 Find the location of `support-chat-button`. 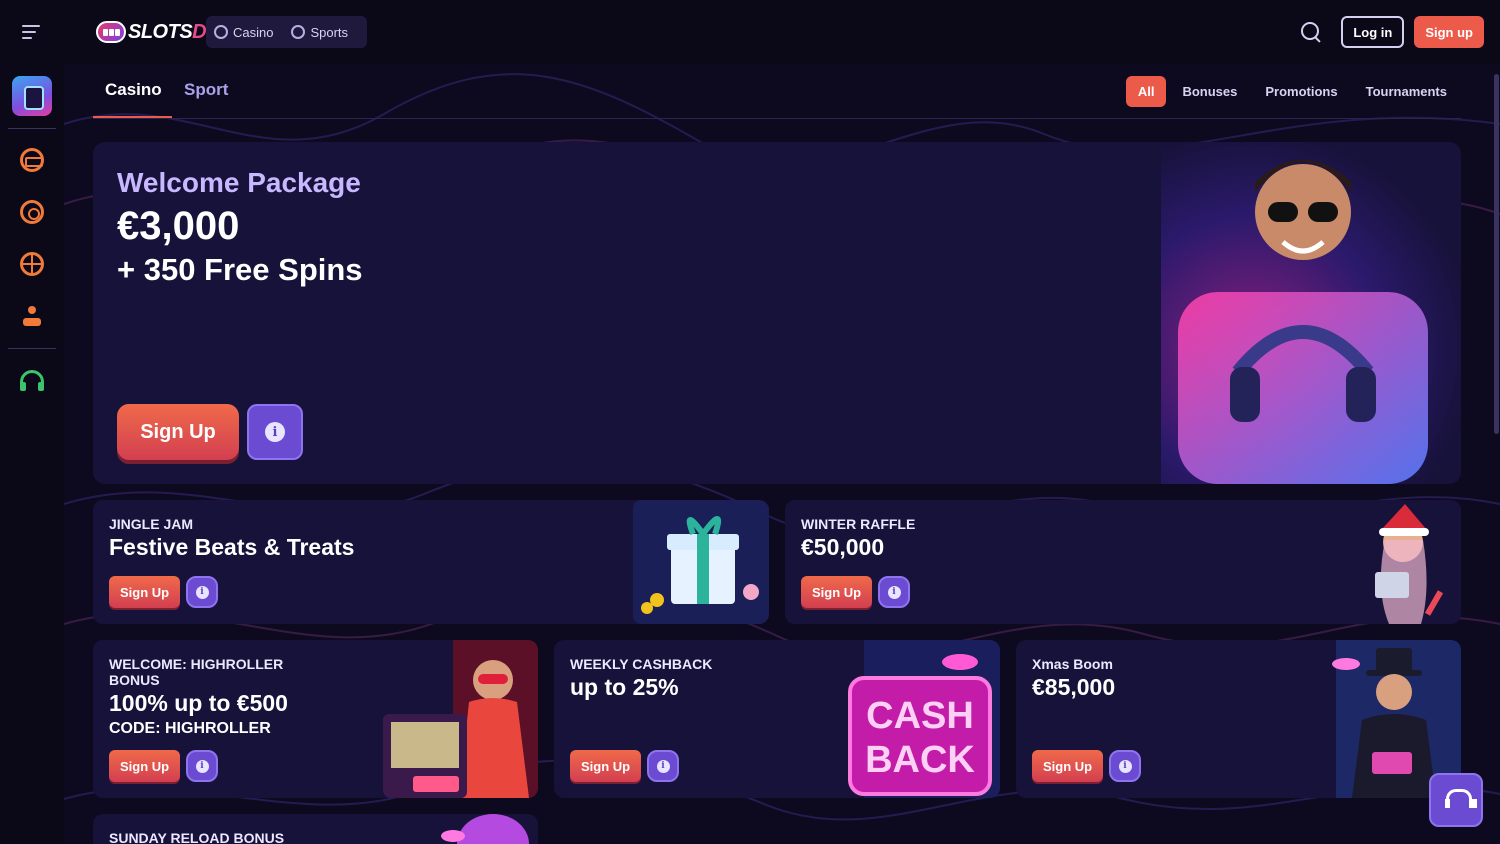

support-chat-button is located at coordinates (1456, 800).